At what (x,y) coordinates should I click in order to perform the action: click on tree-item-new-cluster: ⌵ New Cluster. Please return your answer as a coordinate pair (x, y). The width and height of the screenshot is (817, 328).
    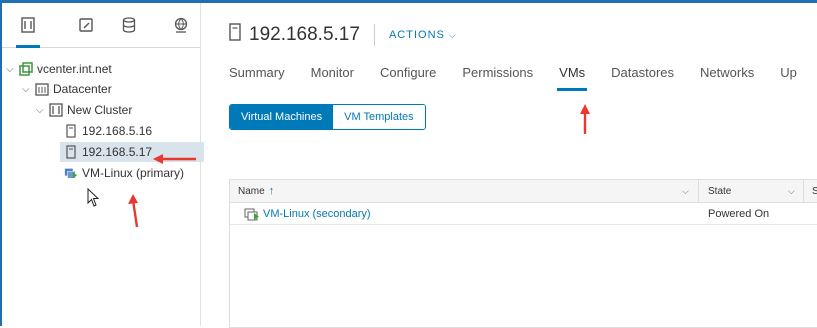
    Looking at the image, I should click on (84, 110).